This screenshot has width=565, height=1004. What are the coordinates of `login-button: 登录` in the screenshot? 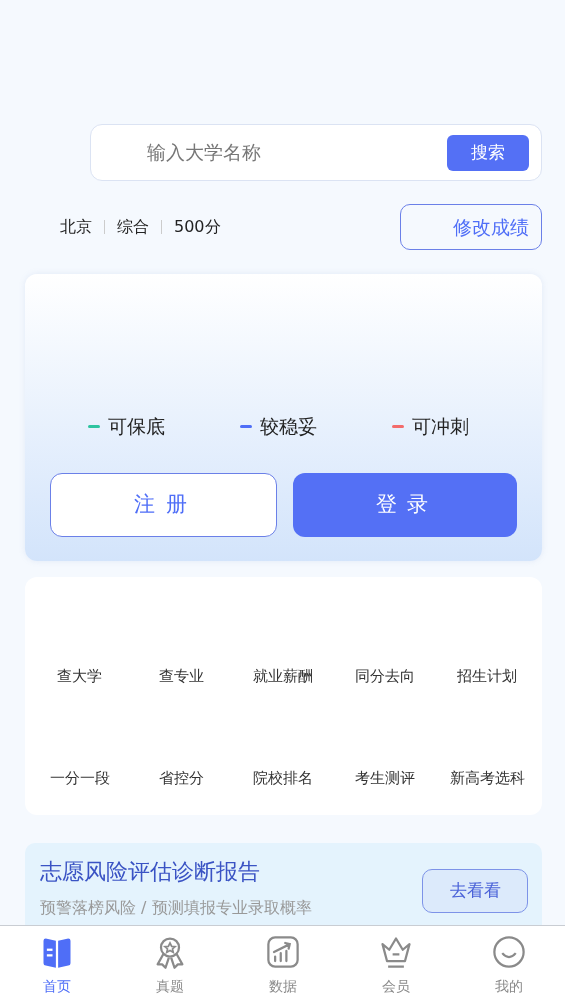 It's located at (404, 504).